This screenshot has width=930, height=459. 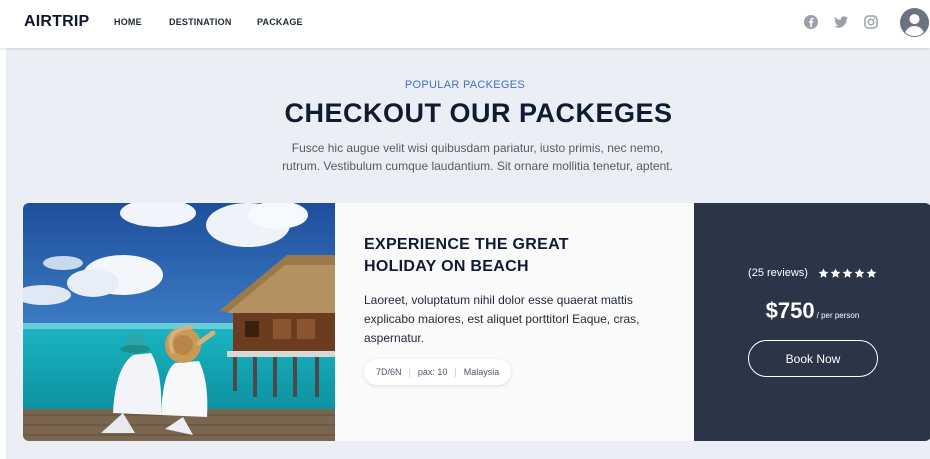 What do you see at coordinates (841, 22) in the screenshot?
I see `twitter-icon` at bounding box center [841, 22].